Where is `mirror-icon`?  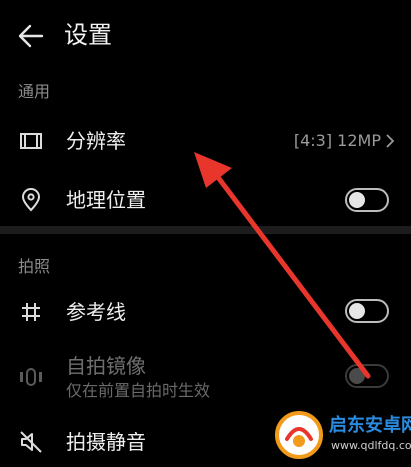
mirror-icon is located at coordinates (31, 377).